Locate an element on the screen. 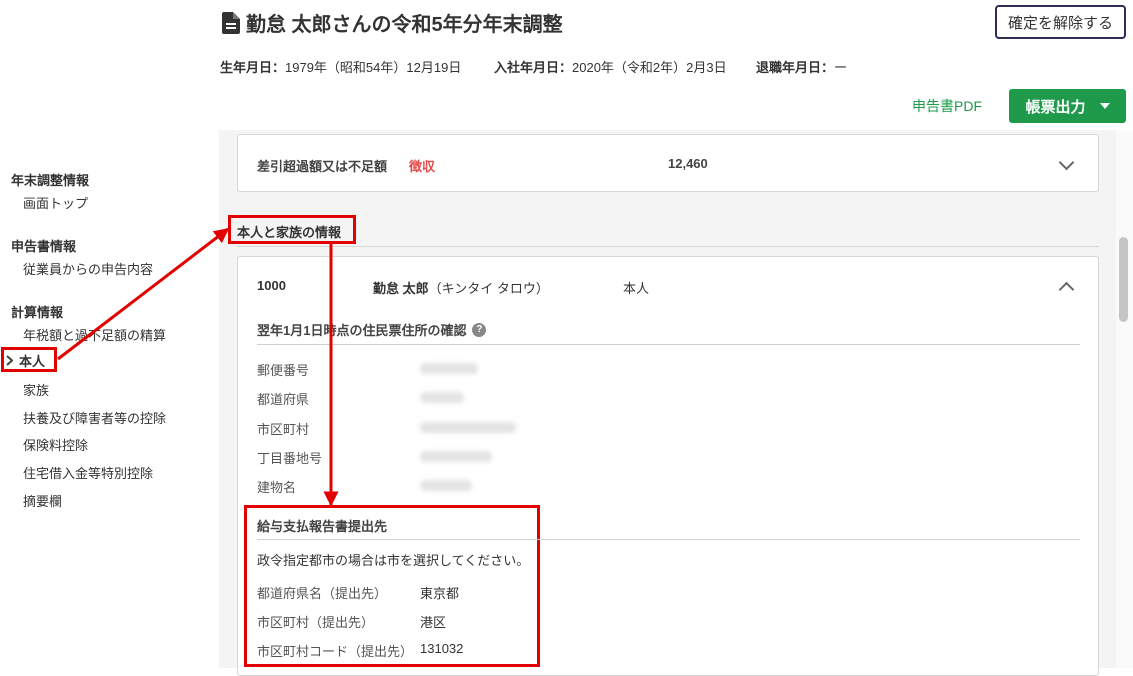 The image size is (1133, 676). help-icon: ? is located at coordinates (479, 329).